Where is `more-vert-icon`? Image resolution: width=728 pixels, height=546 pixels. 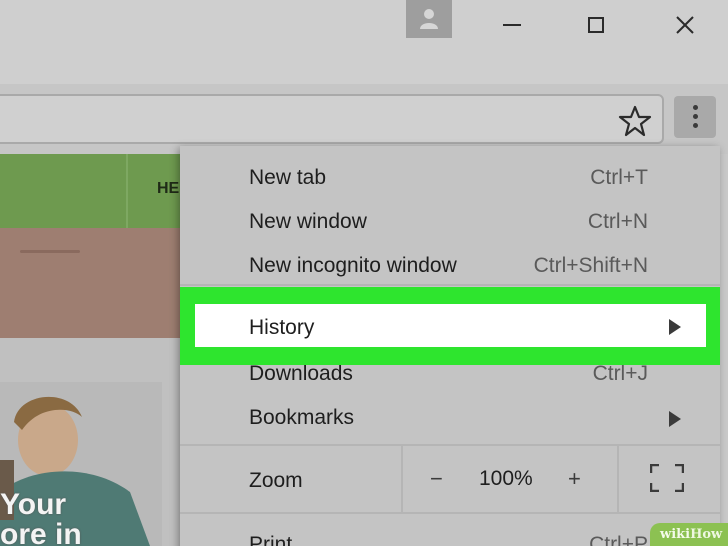
more-vert-icon is located at coordinates (695, 117).